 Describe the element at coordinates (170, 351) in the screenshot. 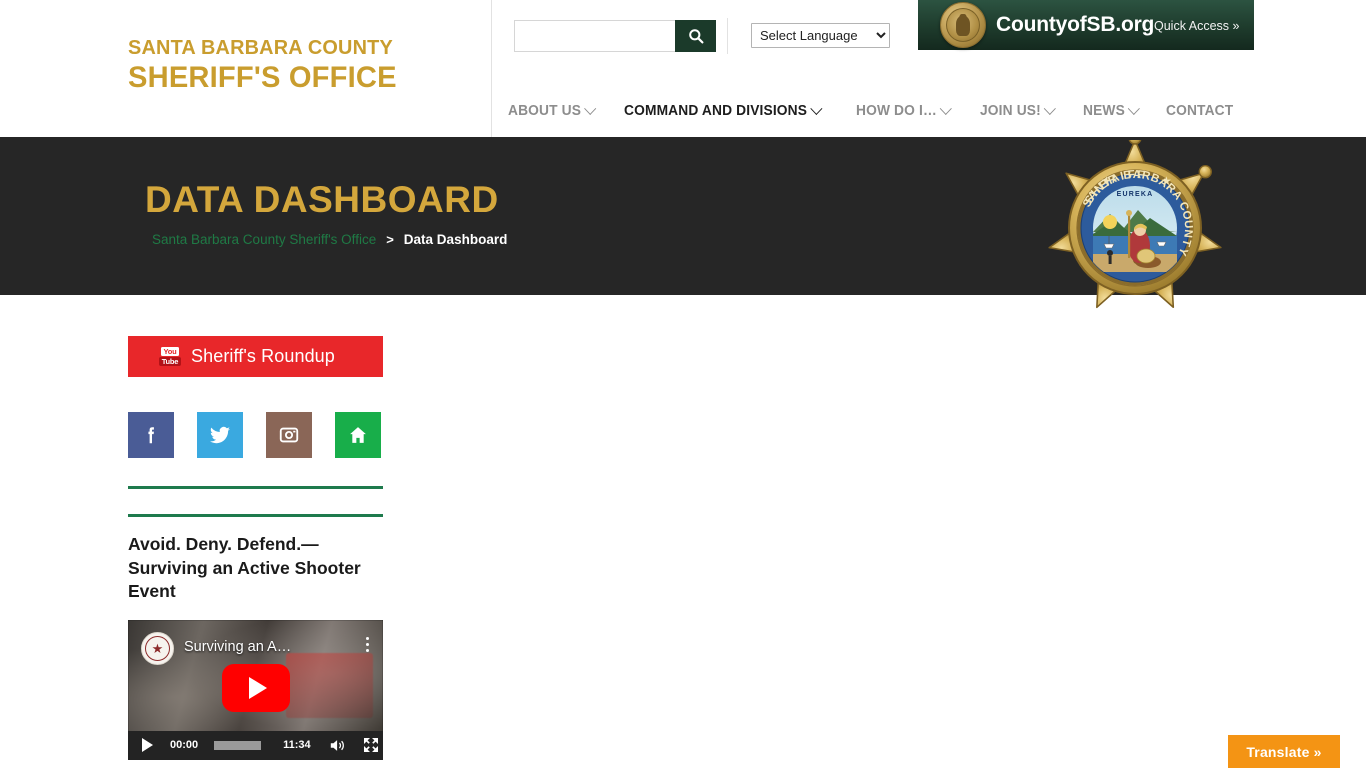

I see `youtube-icon-you: You` at that location.